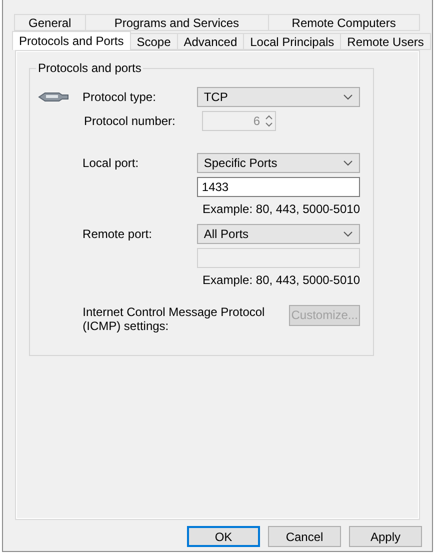  Describe the element at coordinates (90, 68) in the screenshot. I see `group-title: Protocols and ports` at that location.